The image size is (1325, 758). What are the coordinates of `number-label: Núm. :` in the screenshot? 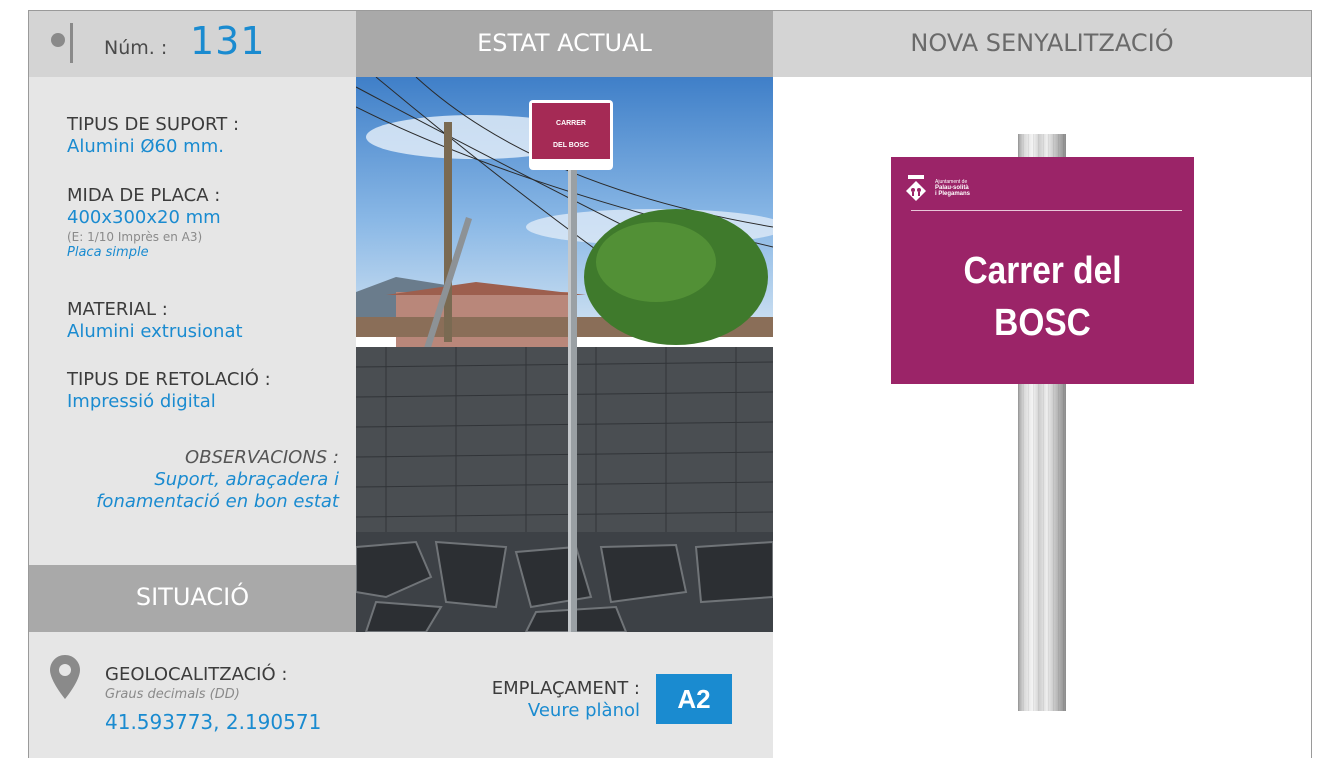 It's located at (136, 48).